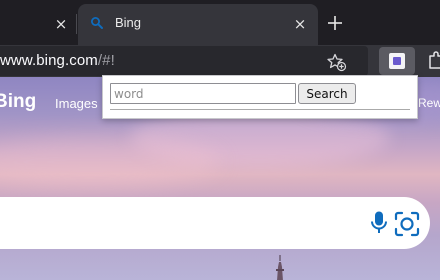 The image size is (440, 280). Describe the element at coordinates (37, 23) in the screenshot. I see `tab-previous: ×` at that location.